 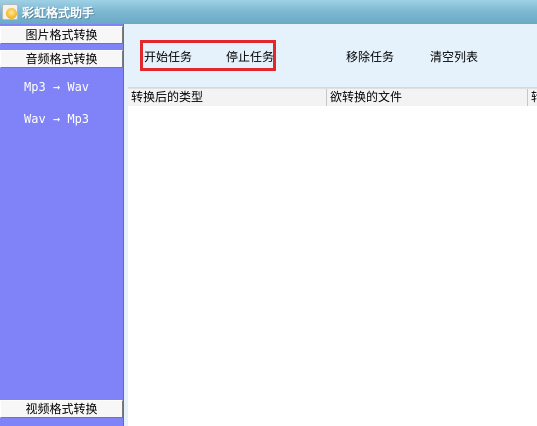 I want to click on start-task-button: 开始任务, so click(x=168, y=56).